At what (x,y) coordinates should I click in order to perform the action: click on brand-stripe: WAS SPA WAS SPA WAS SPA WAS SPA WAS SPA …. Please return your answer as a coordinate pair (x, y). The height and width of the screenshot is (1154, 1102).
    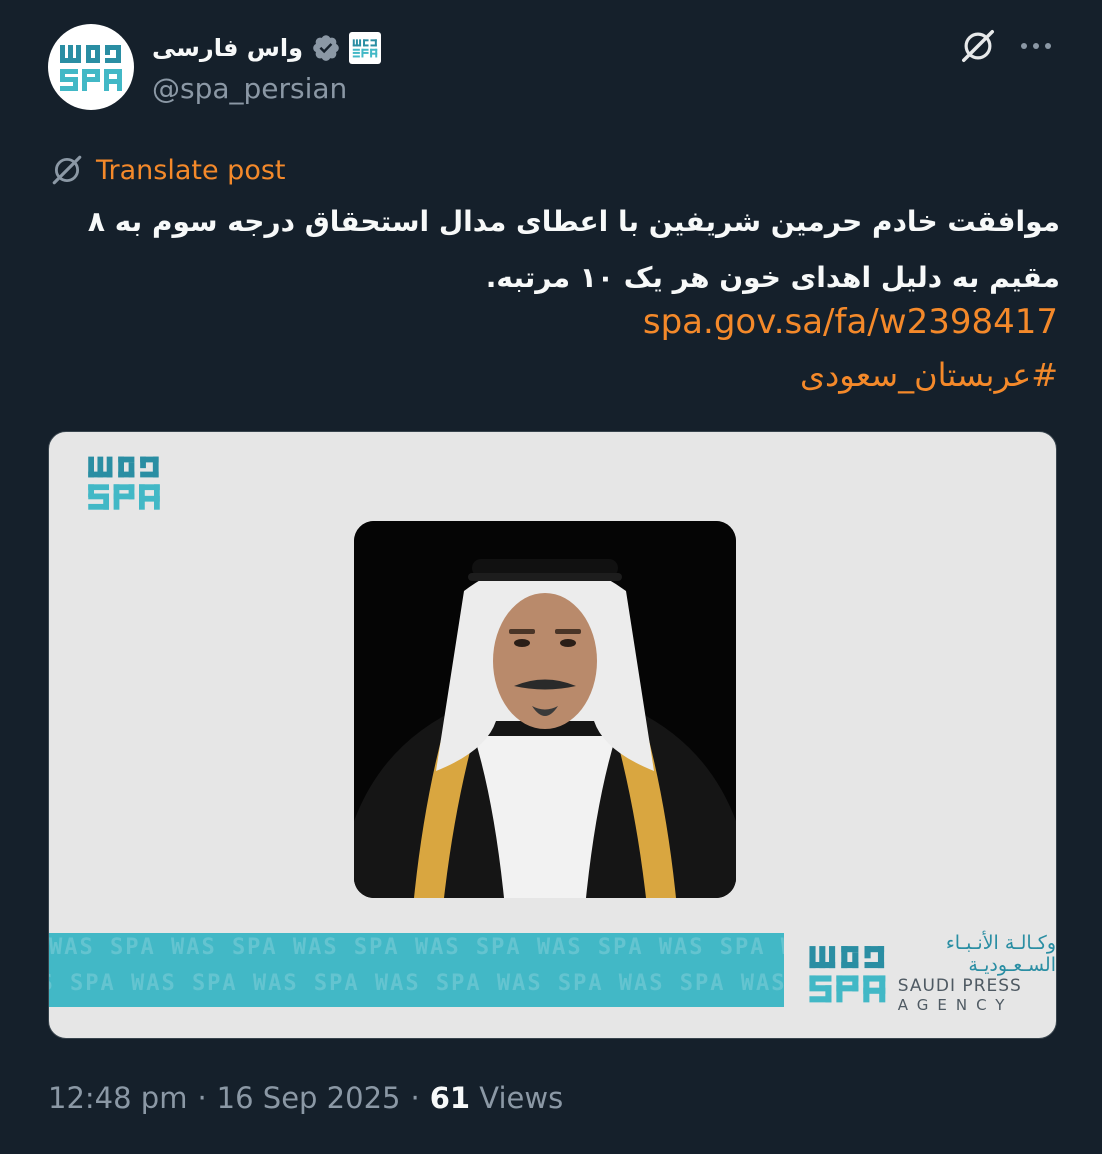
    Looking at the image, I should click on (416, 970).